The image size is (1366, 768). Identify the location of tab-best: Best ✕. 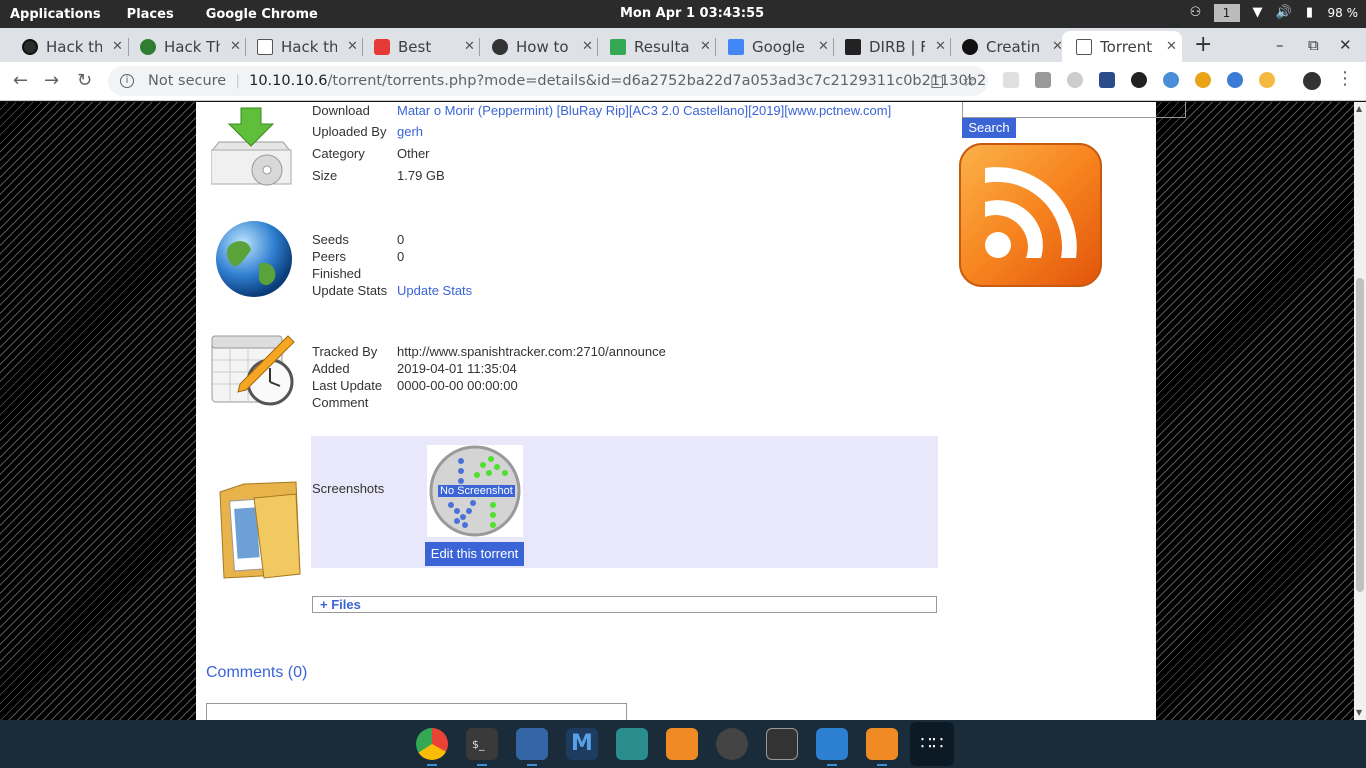
(417, 46).